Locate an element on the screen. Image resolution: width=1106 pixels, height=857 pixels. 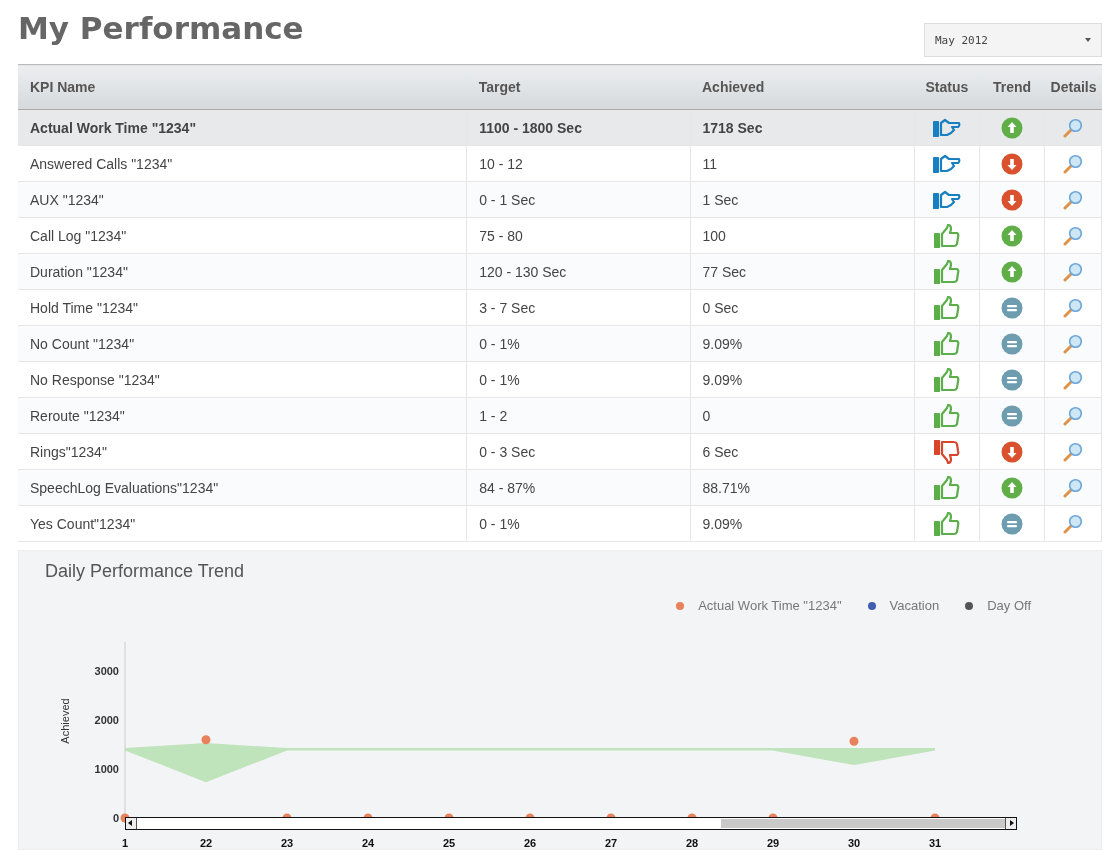
column-header: Target is located at coordinates (578, 87).